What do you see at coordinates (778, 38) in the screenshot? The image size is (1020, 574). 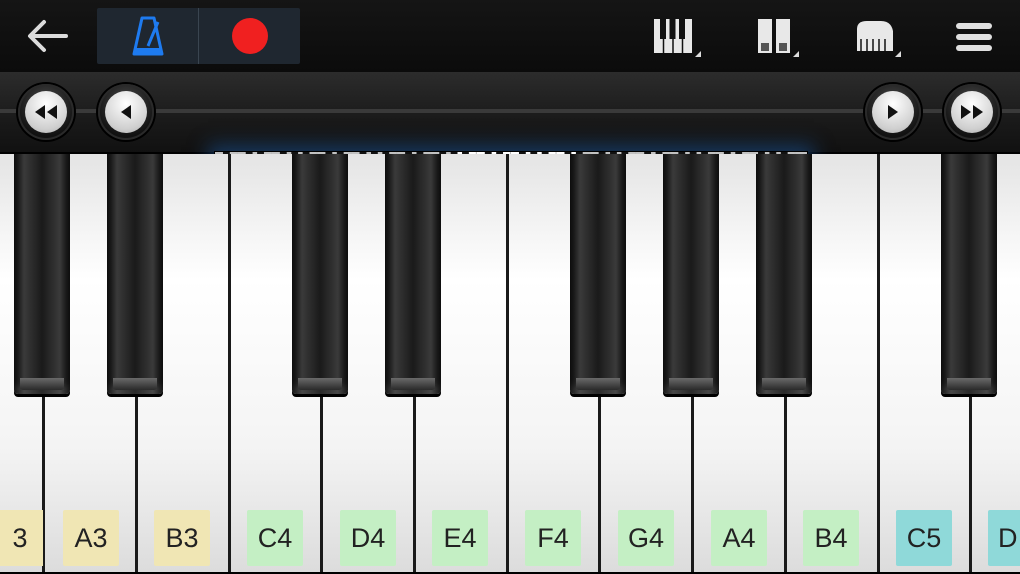 I see `dual-keyboard-icon` at bounding box center [778, 38].